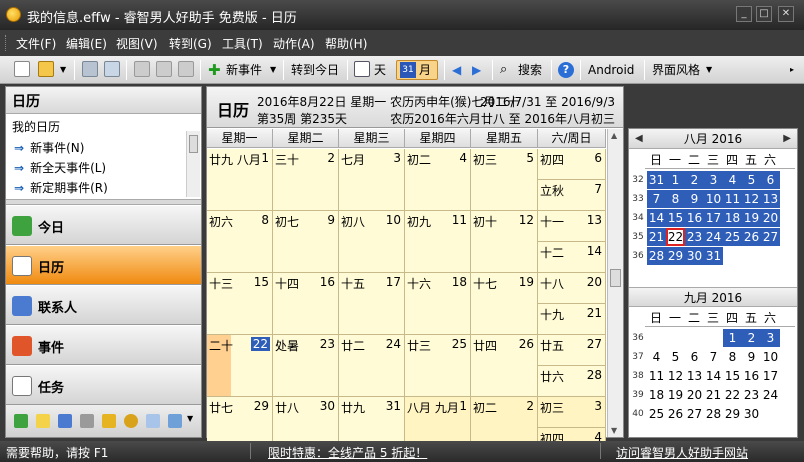 The height and width of the screenshot is (462, 804). What do you see at coordinates (786, 14) in the screenshot?
I see `close-button: ✕` at bounding box center [786, 14].